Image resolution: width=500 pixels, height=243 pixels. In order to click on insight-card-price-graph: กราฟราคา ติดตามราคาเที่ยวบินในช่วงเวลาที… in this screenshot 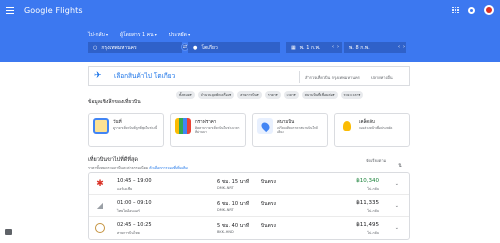, I will do `click(208, 130)`.